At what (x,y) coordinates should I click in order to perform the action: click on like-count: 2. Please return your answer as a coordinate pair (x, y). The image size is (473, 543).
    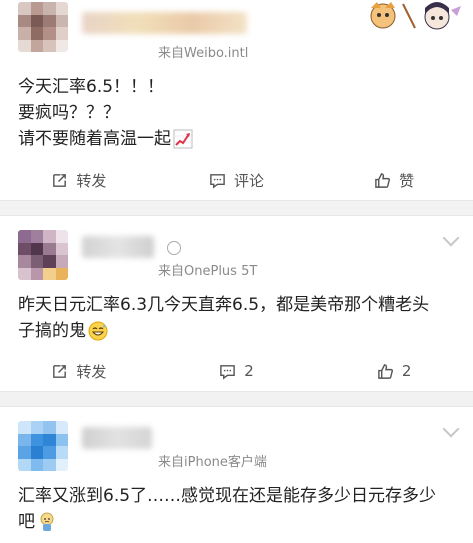
    Looking at the image, I should click on (406, 371).